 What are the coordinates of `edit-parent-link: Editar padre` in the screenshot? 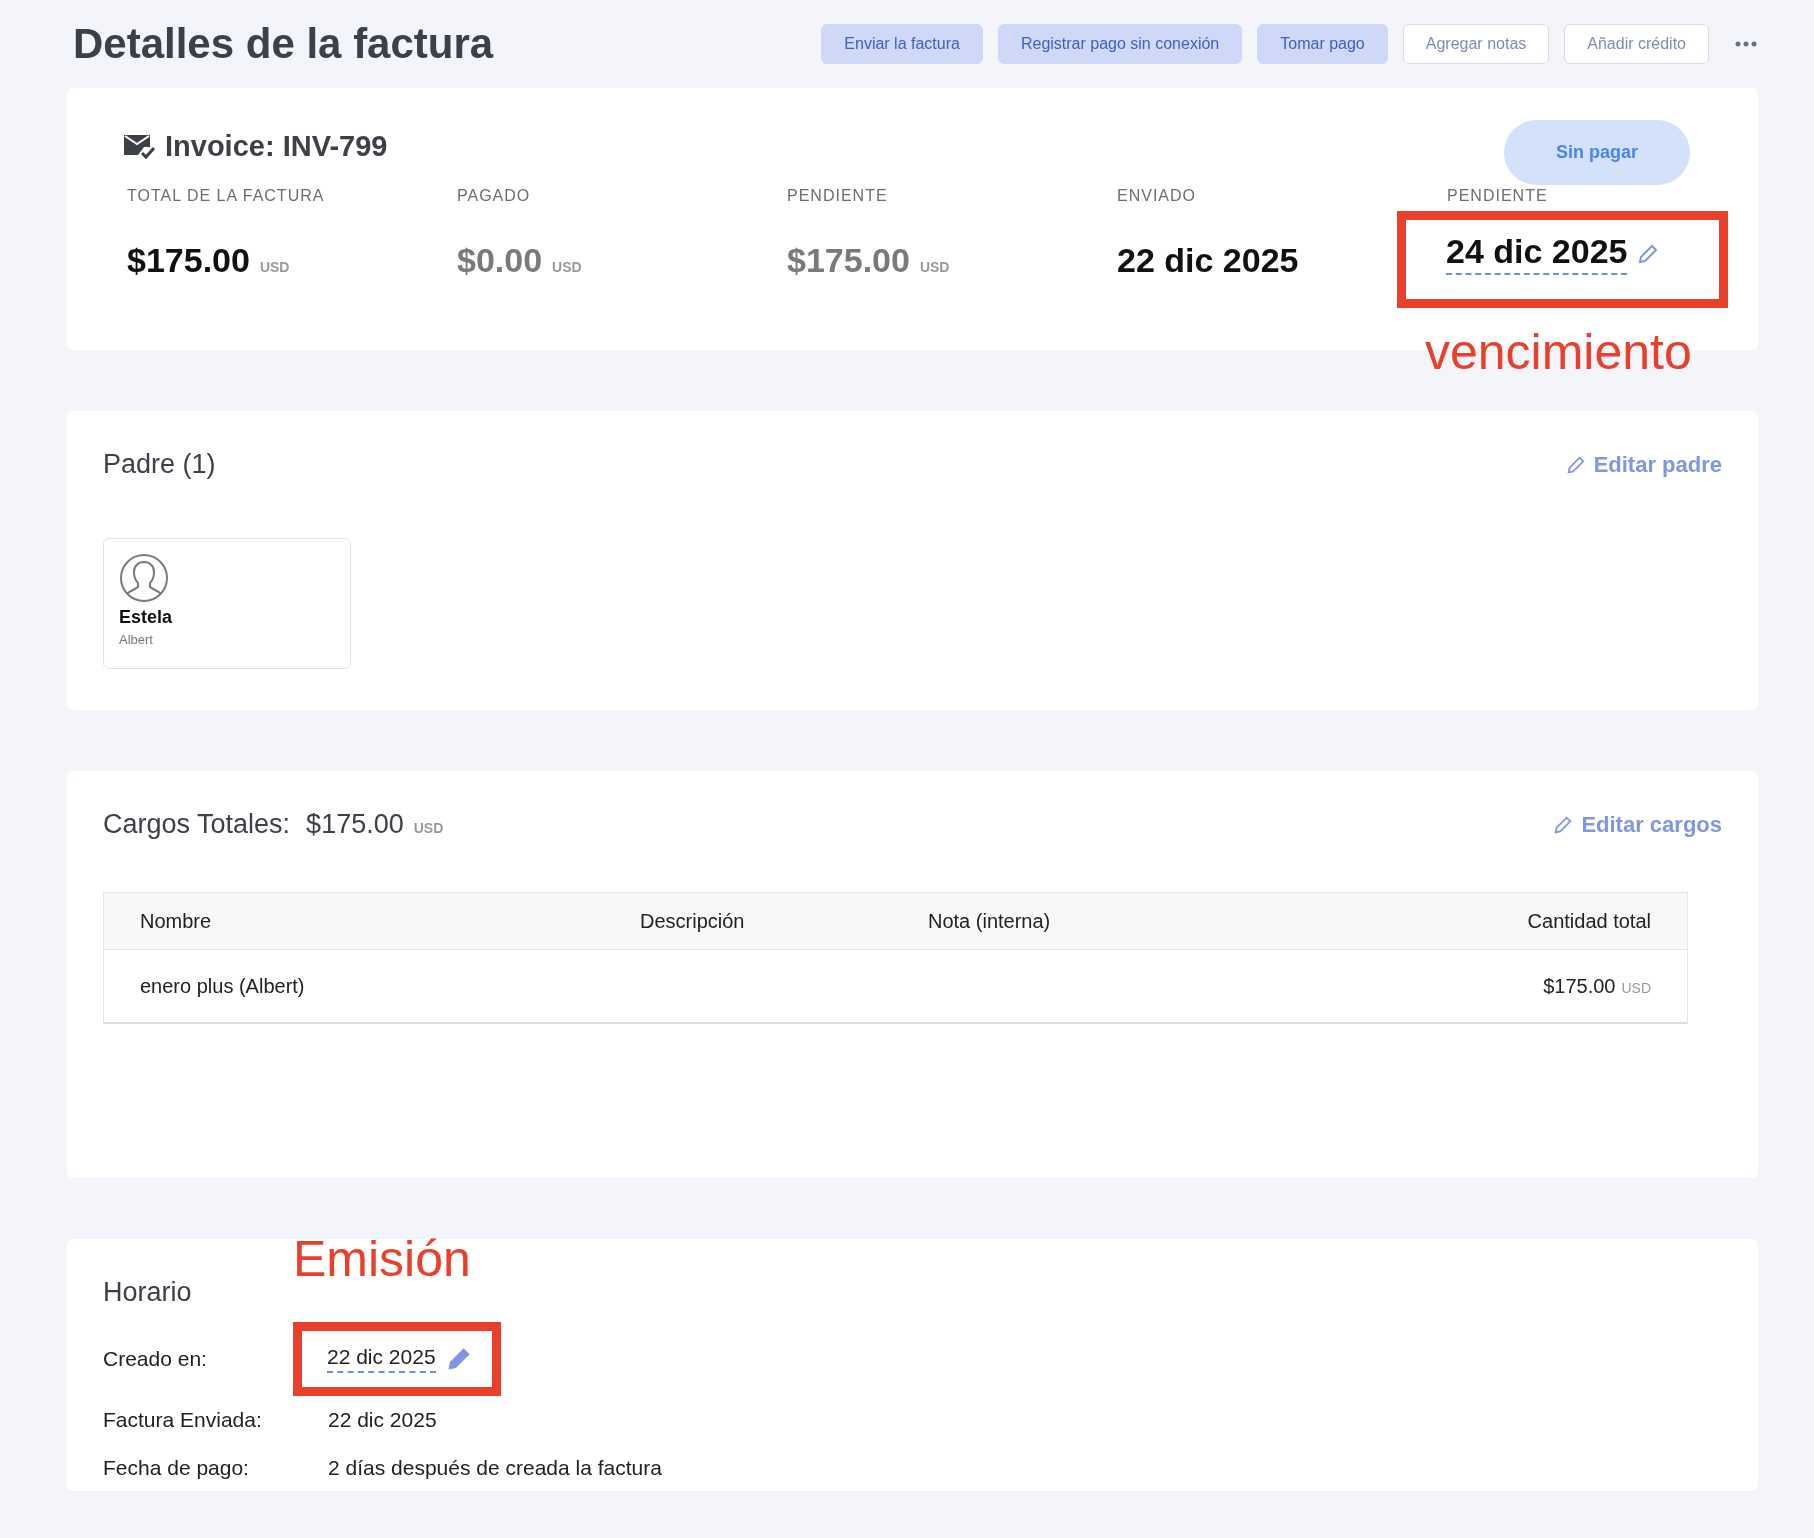 It's located at (1643, 464).